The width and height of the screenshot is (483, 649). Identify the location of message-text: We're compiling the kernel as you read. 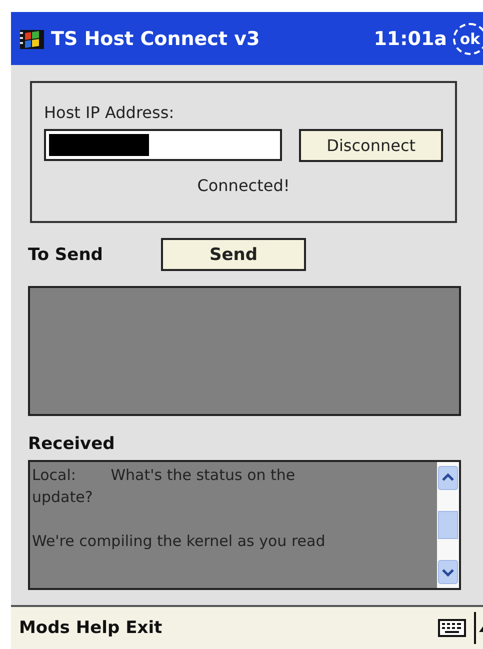
(179, 541).